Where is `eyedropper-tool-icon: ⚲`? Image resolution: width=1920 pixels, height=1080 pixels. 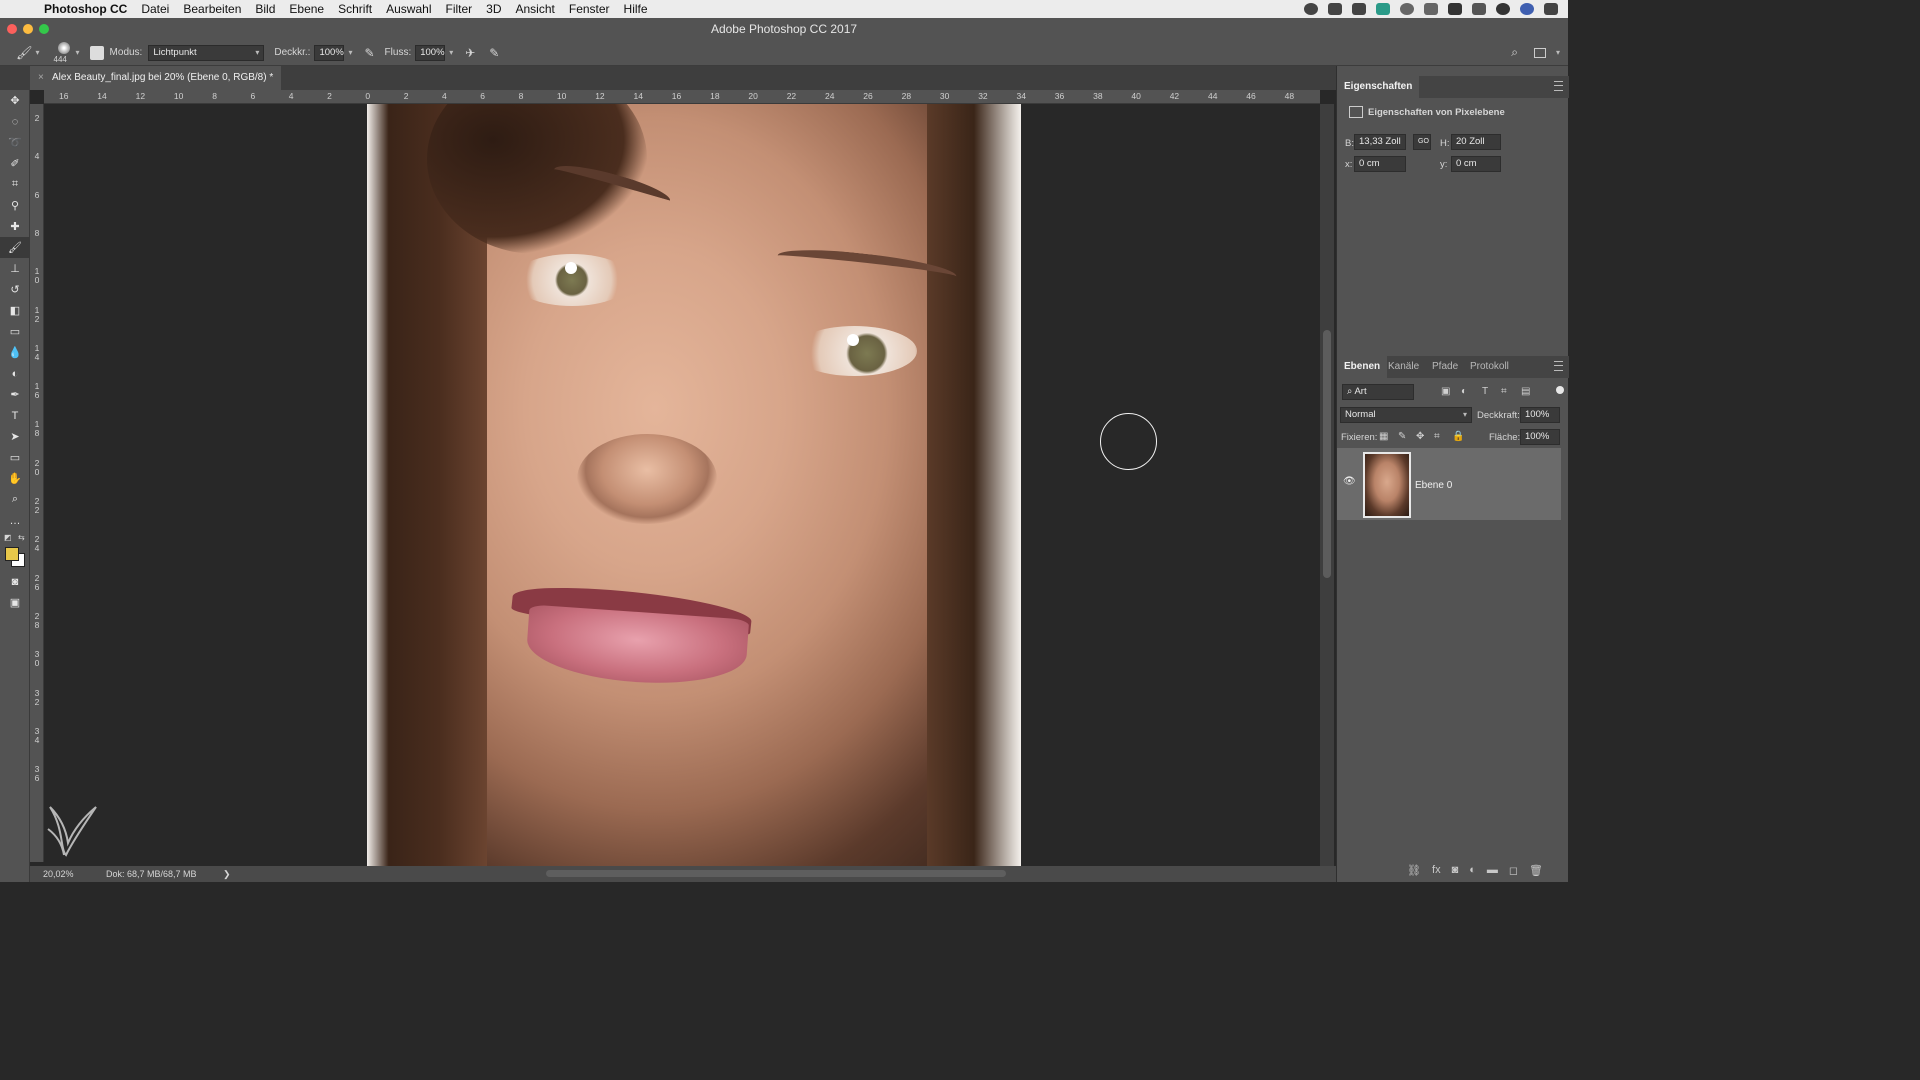 eyedropper-tool-icon: ⚲ is located at coordinates (15, 205).